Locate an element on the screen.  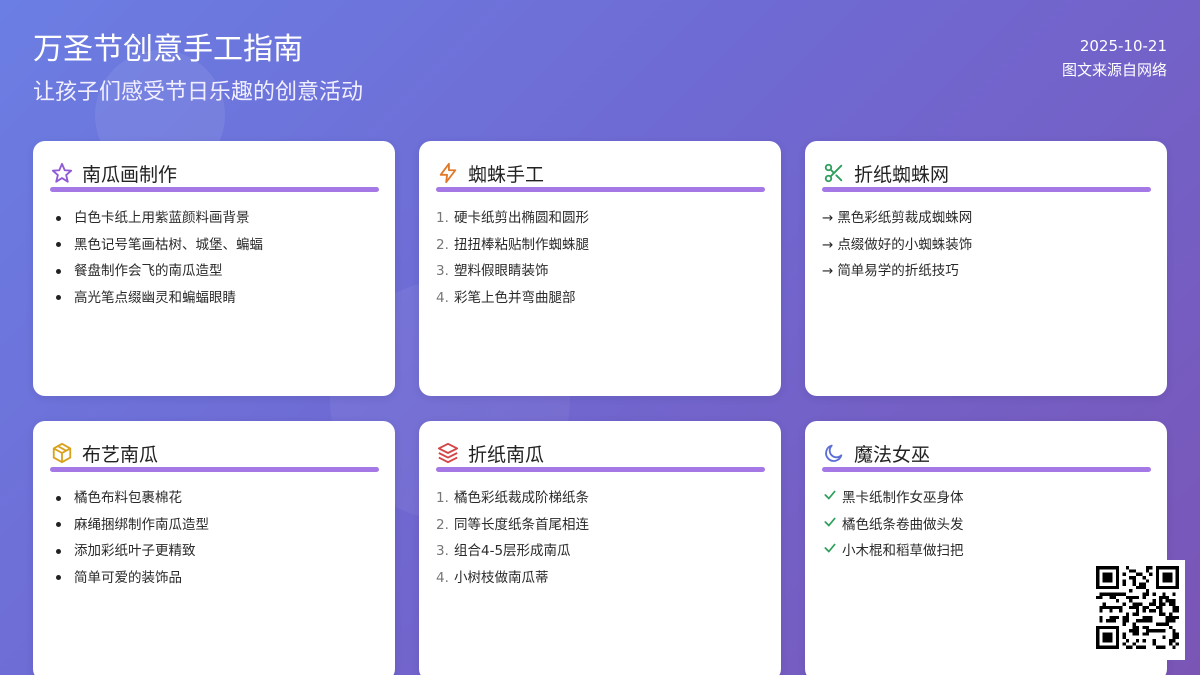
item-text: 硬卡纸剪出椭圆和圆形 is located at coordinates (521, 218).